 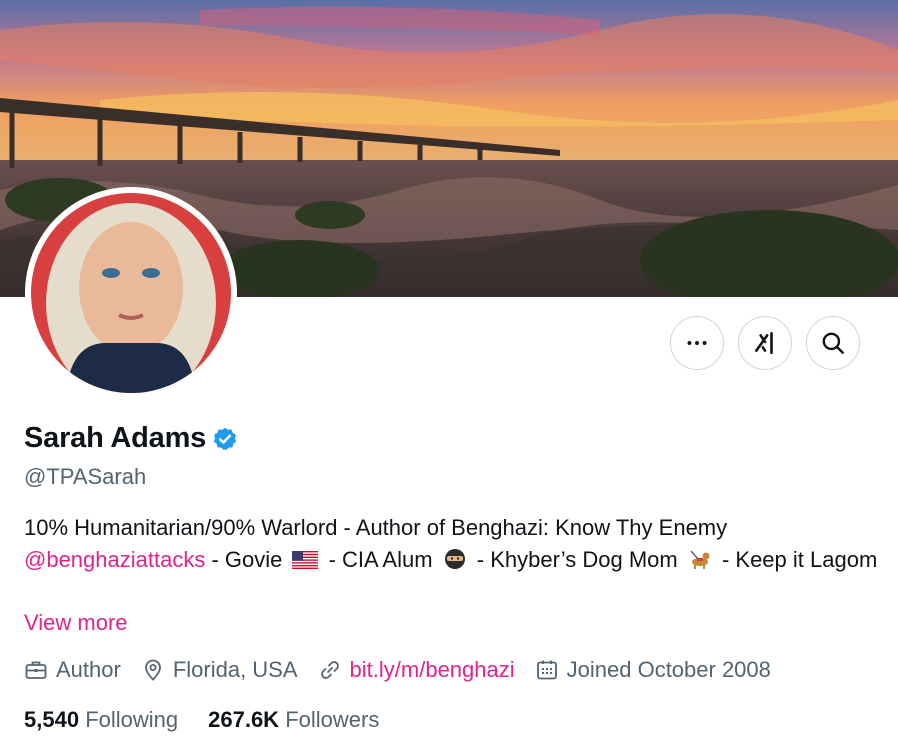 I want to click on meta-location: Florida, USA, so click(x=219, y=670).